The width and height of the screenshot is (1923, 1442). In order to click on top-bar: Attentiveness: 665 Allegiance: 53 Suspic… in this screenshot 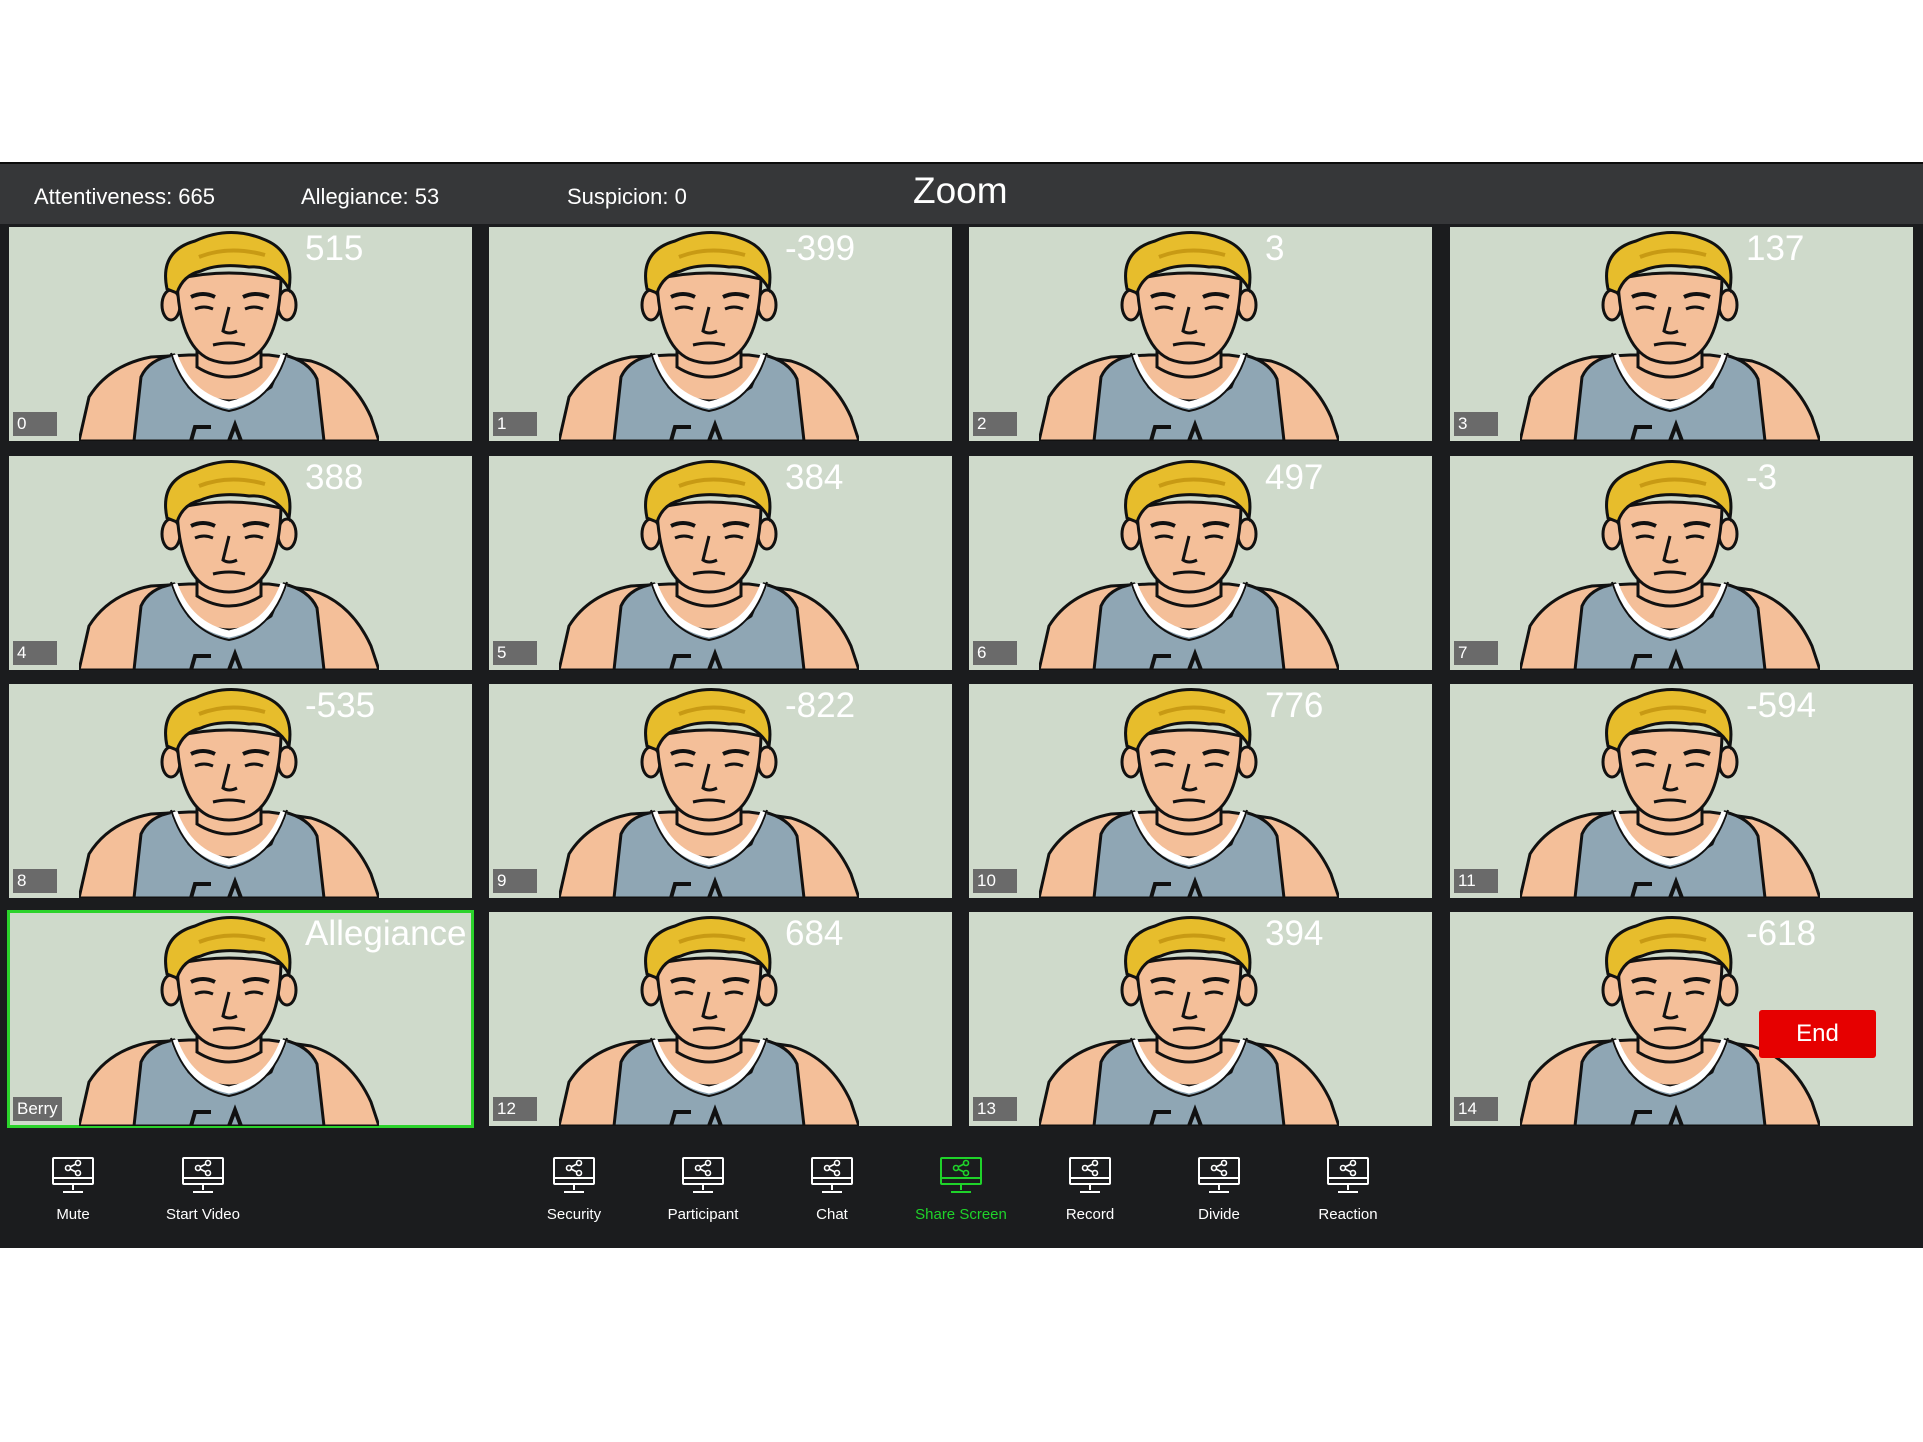, I will do `click(961, 194)`.